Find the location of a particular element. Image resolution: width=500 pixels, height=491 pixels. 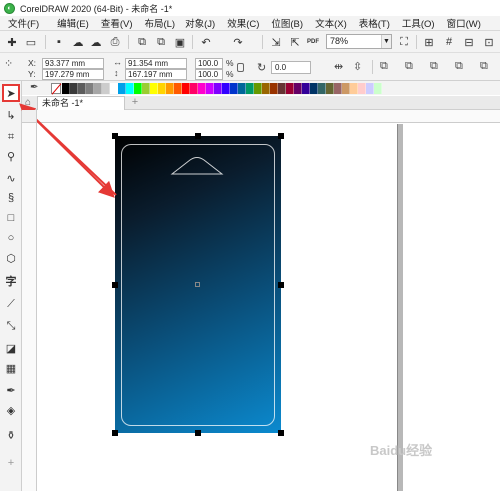

eyedropper-icon: ✒ is located at coordinates (34, 87).